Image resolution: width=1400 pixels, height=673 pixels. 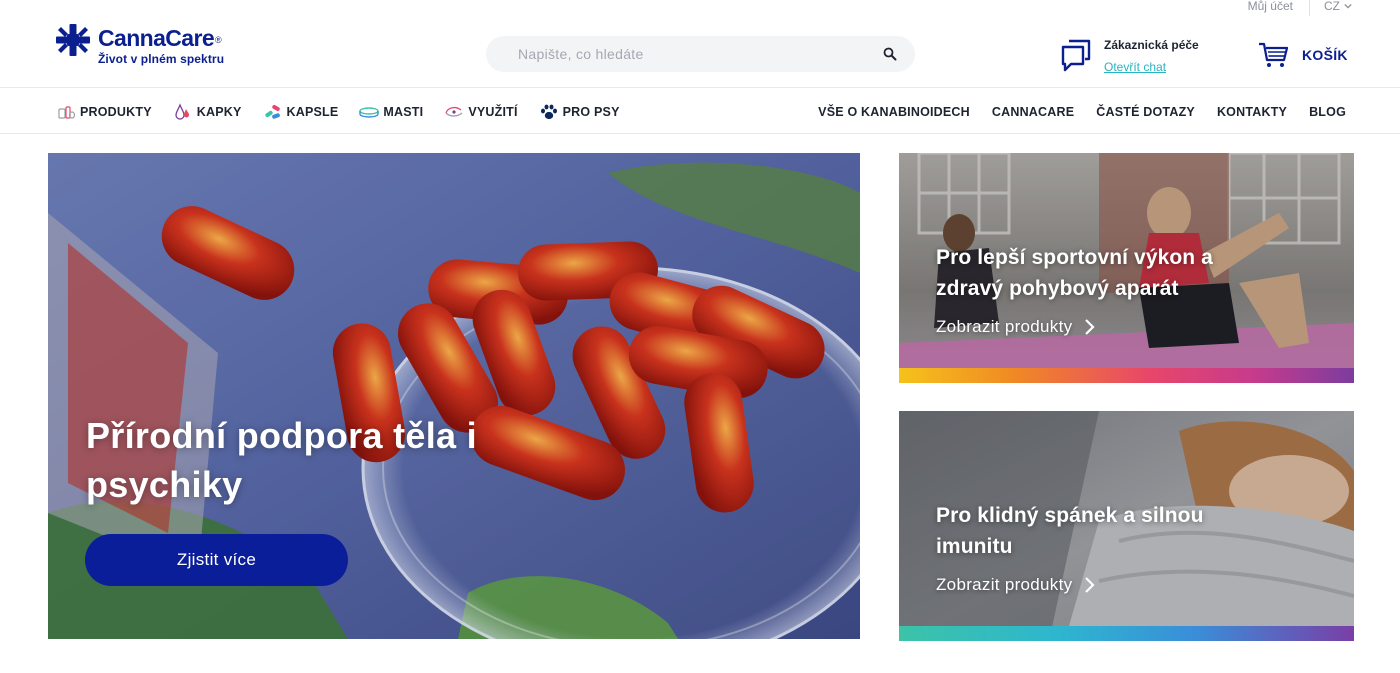 I want to click on registered-mark: ®, so click(x=218, y=40).